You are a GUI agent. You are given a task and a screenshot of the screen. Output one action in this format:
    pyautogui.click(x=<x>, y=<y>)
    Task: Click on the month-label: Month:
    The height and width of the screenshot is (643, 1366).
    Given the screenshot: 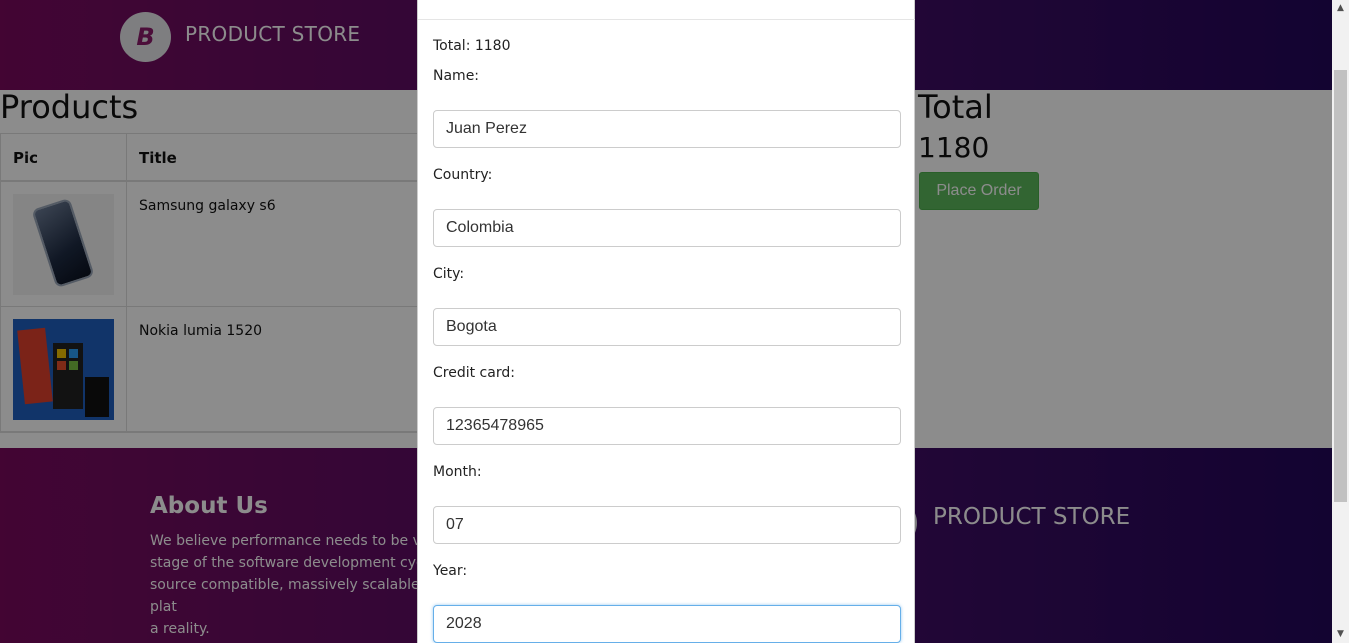 What is the action you would take?
    pyautogui.click(x=457, y=472)
    